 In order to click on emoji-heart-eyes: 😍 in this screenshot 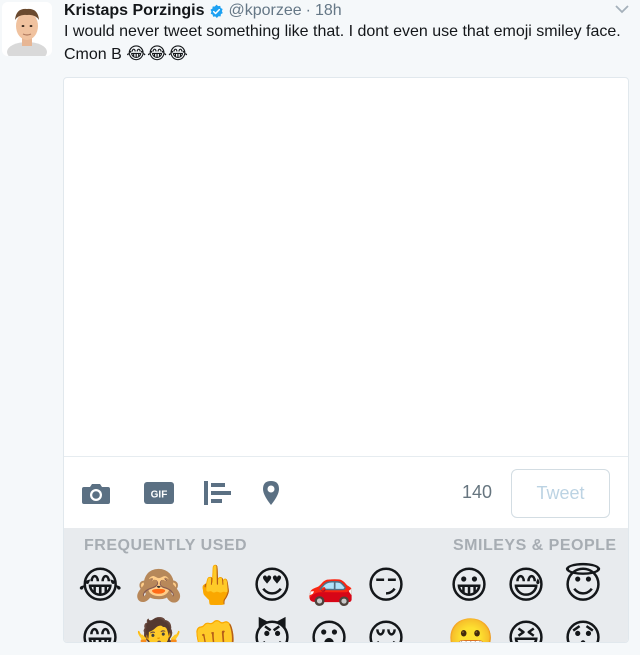, I will do `click(272, 585)`.